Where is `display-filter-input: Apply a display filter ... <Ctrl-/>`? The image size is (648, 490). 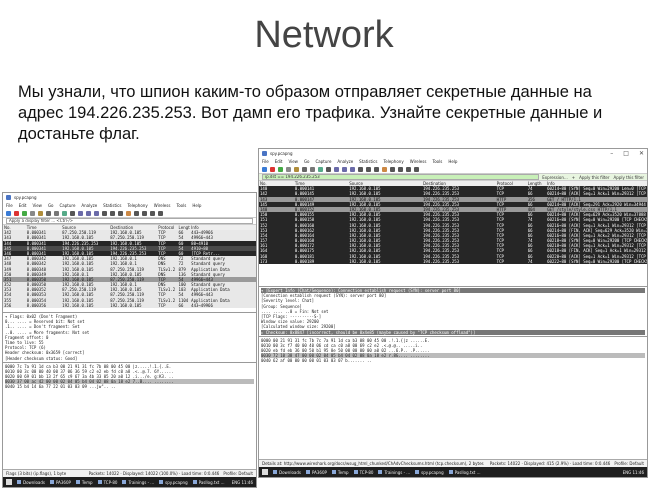
display-filter-input: Apply a display filter ... <Ctrl-/> is located at coordinates (129, 221).